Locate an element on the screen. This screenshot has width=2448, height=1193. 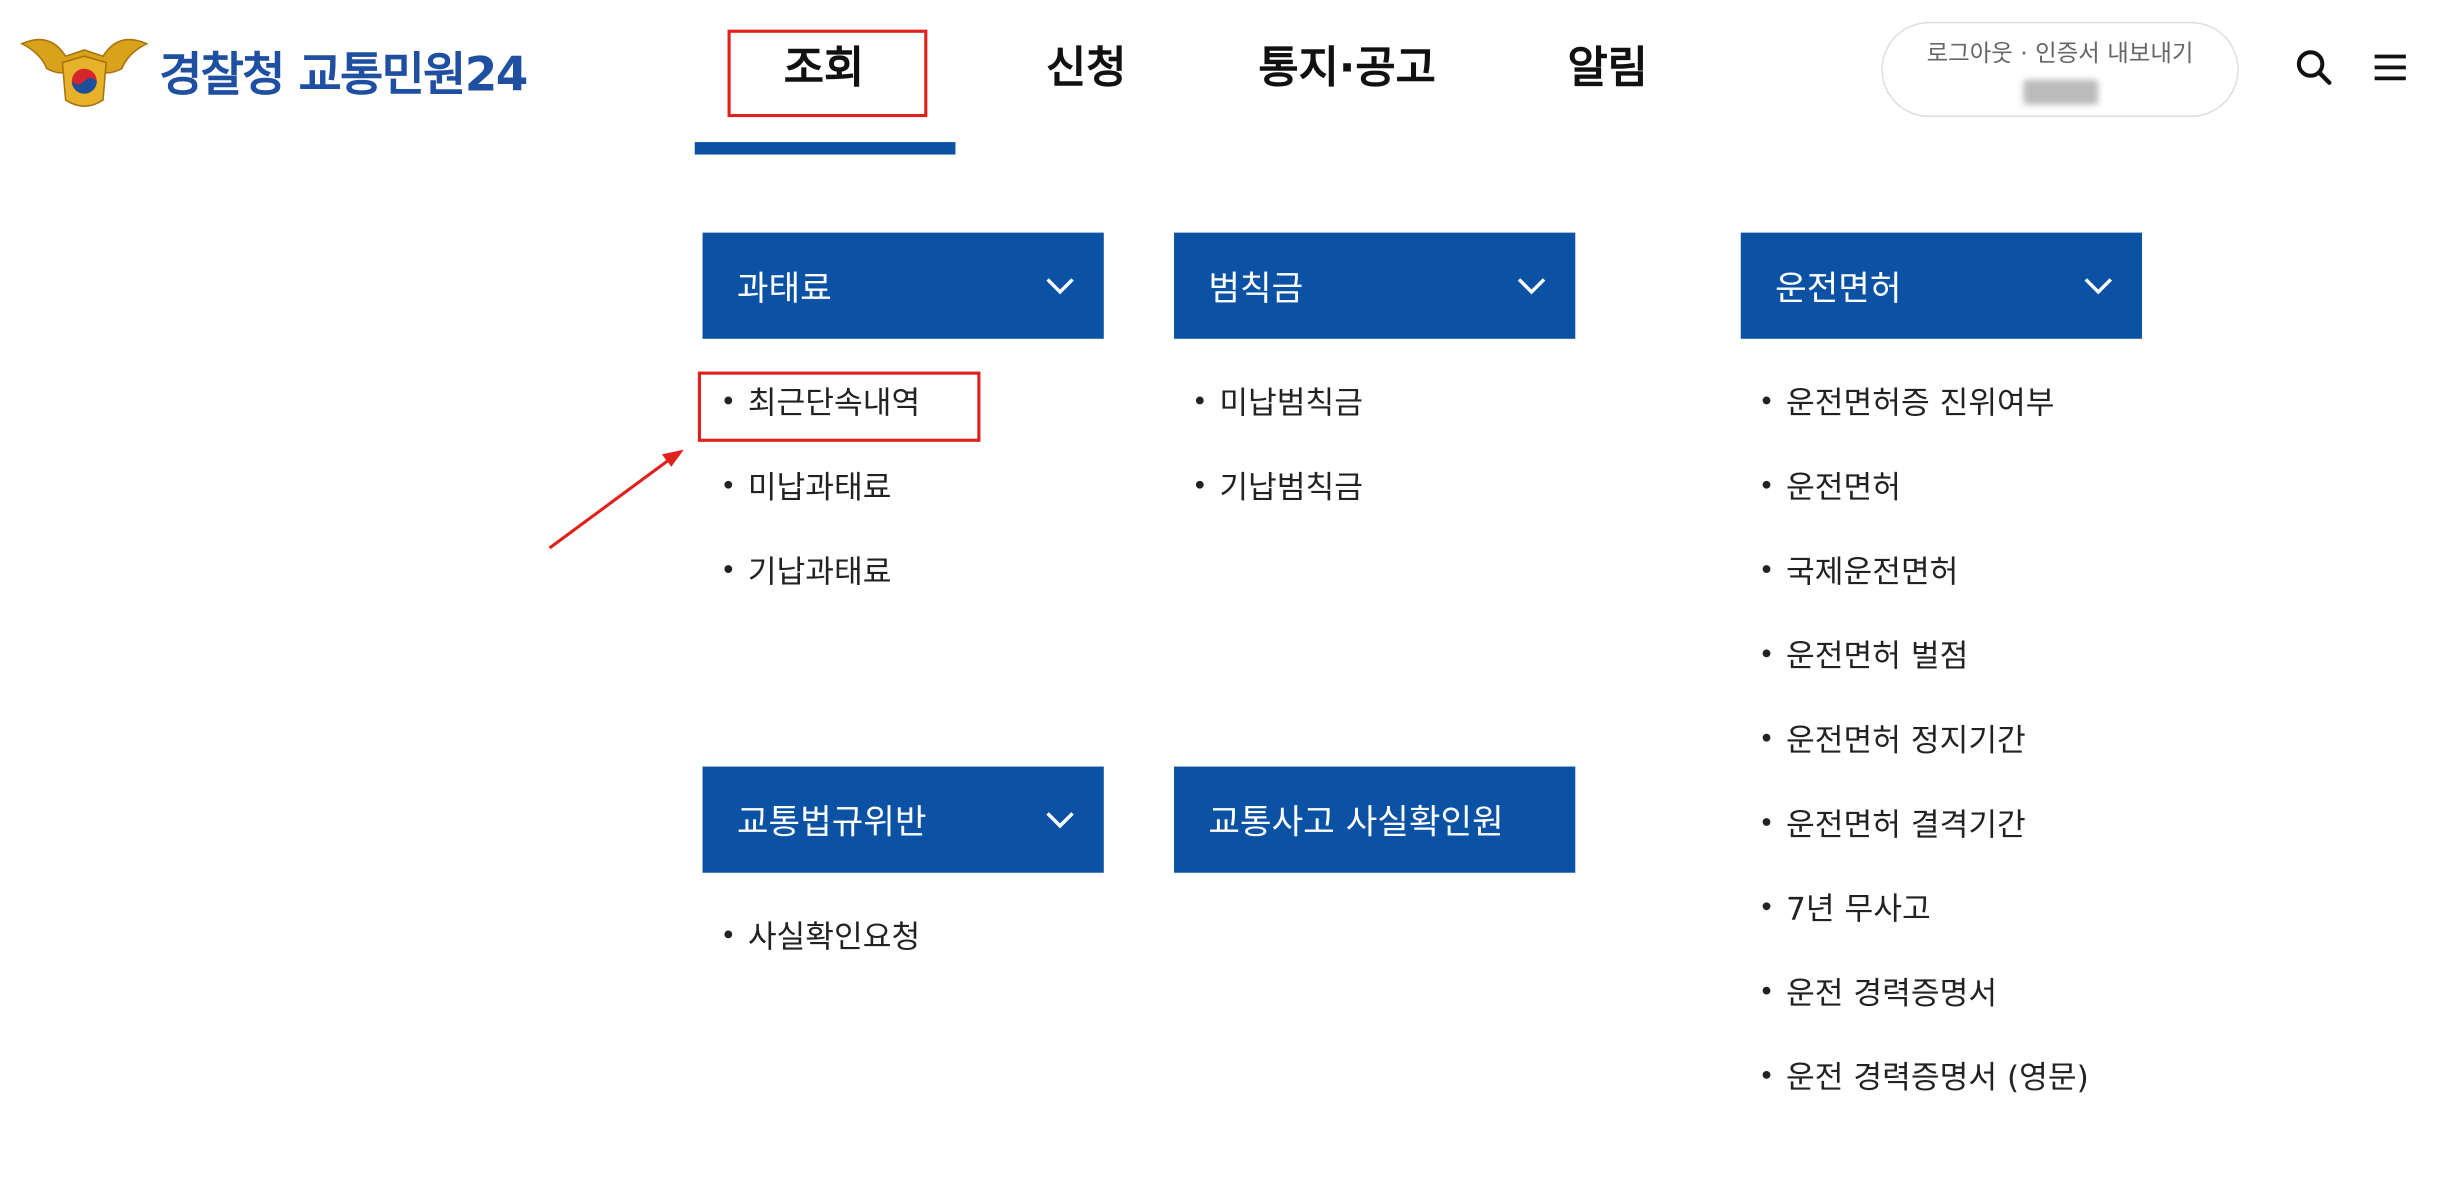
category-title: 범칙금 is located at coordinates (1256, 290).